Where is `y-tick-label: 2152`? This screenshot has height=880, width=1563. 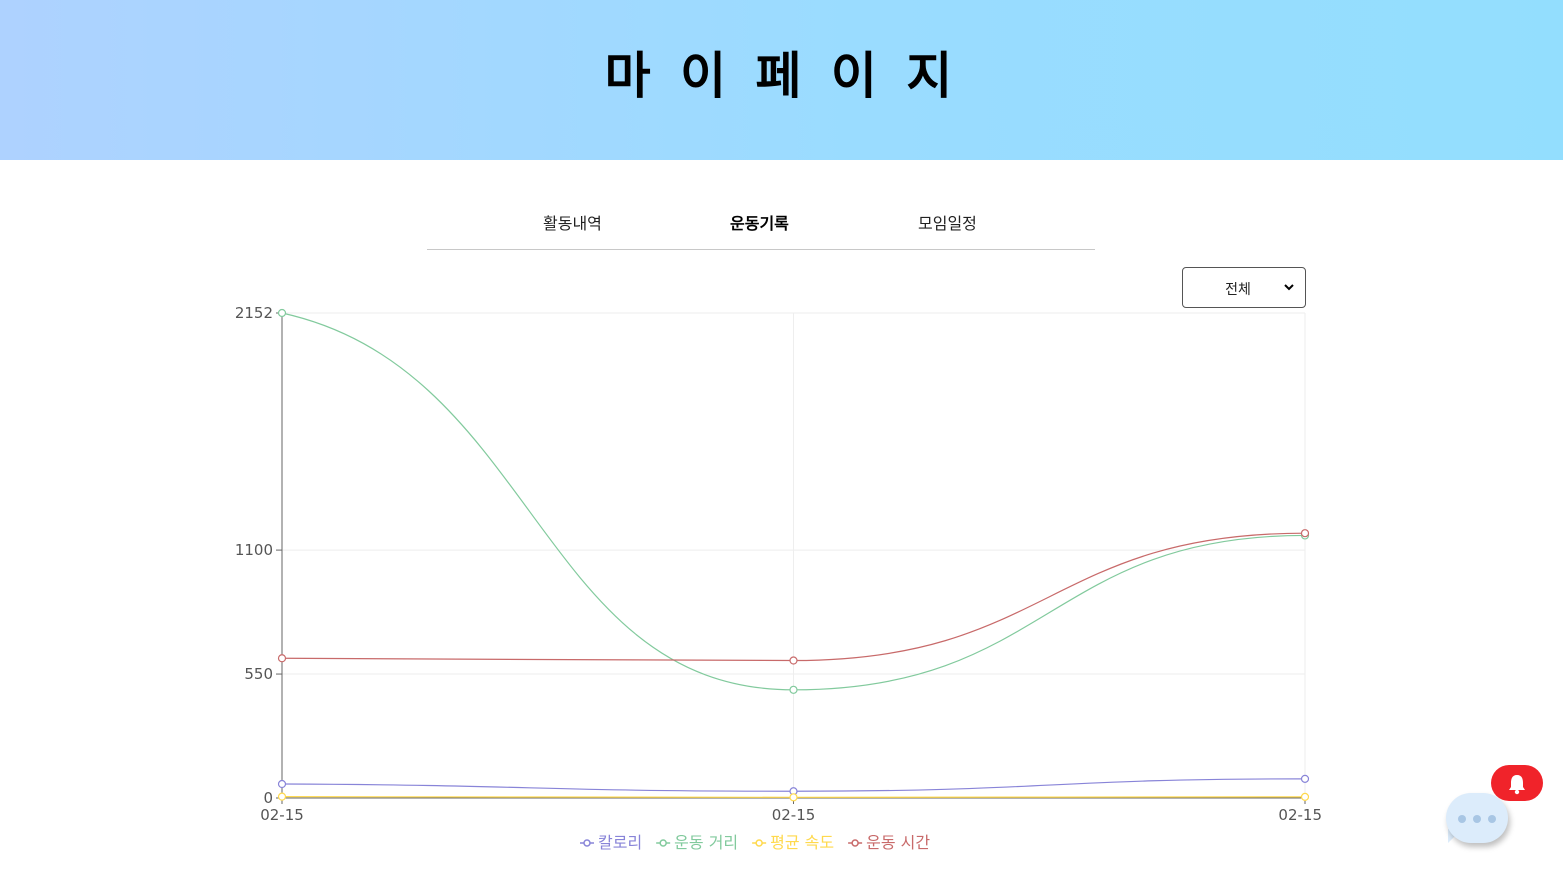 y-tick-label: 2152 is located at coordinates (254, 313).